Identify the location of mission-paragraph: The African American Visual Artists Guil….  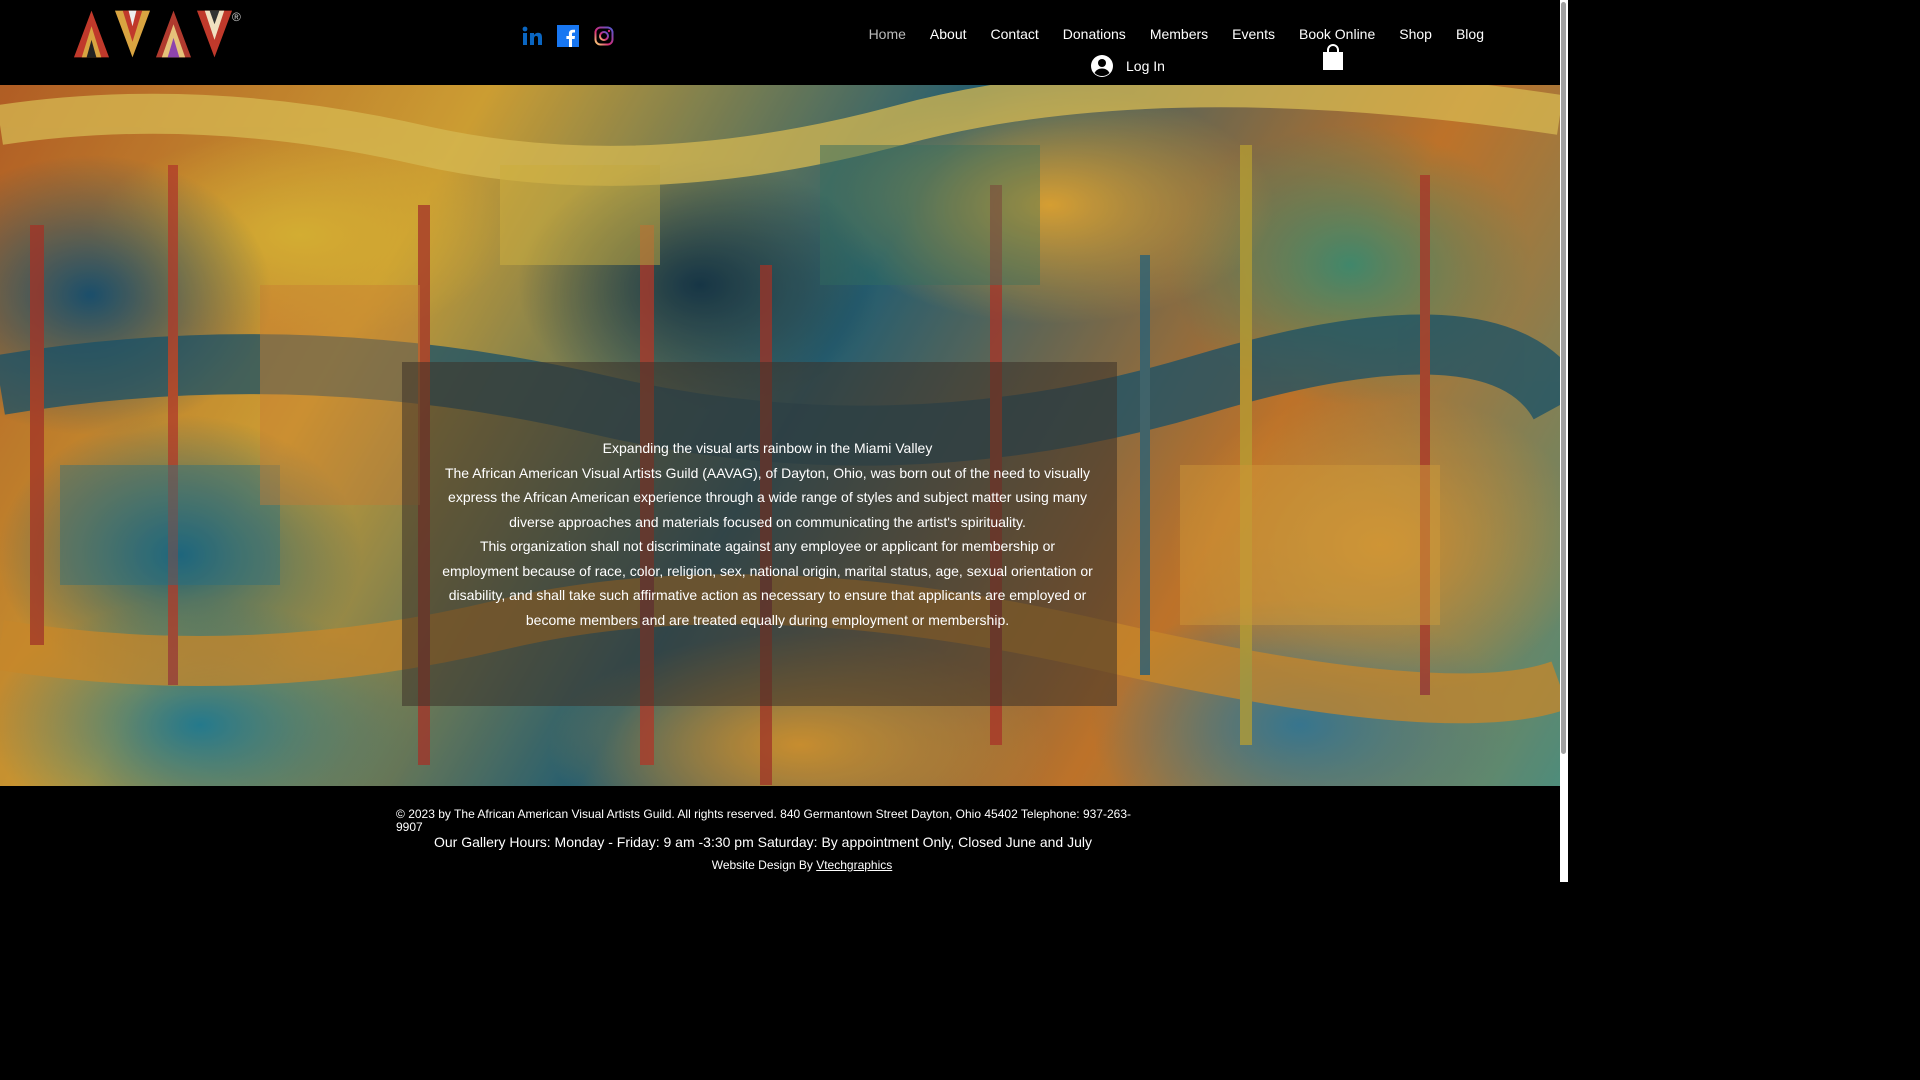
(767, 497).